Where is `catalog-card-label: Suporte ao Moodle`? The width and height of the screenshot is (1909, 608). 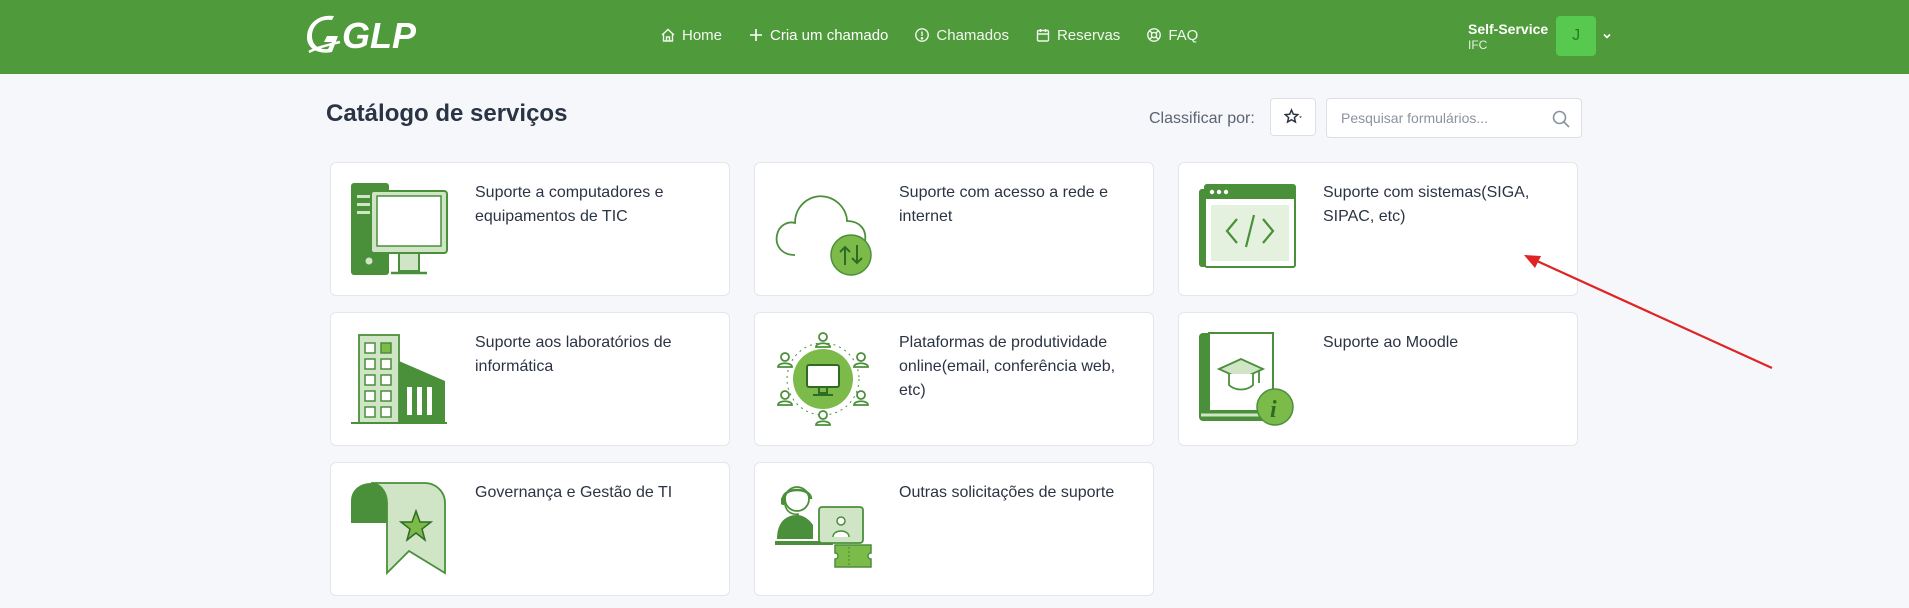 catalog-card-label: Suporte ao Moodle is located at coordinates (1391, 342).